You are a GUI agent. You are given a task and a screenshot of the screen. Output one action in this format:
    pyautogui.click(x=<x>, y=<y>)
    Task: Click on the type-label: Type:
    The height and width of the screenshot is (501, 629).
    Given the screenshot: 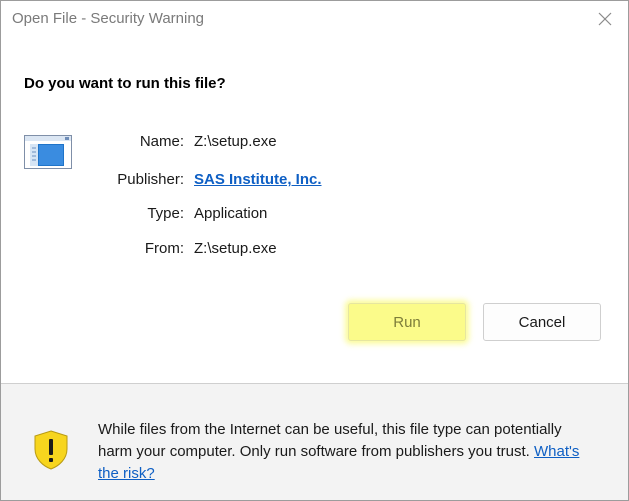 What is the action you would take?
    pyautogui.click(x=165, y=213)
    